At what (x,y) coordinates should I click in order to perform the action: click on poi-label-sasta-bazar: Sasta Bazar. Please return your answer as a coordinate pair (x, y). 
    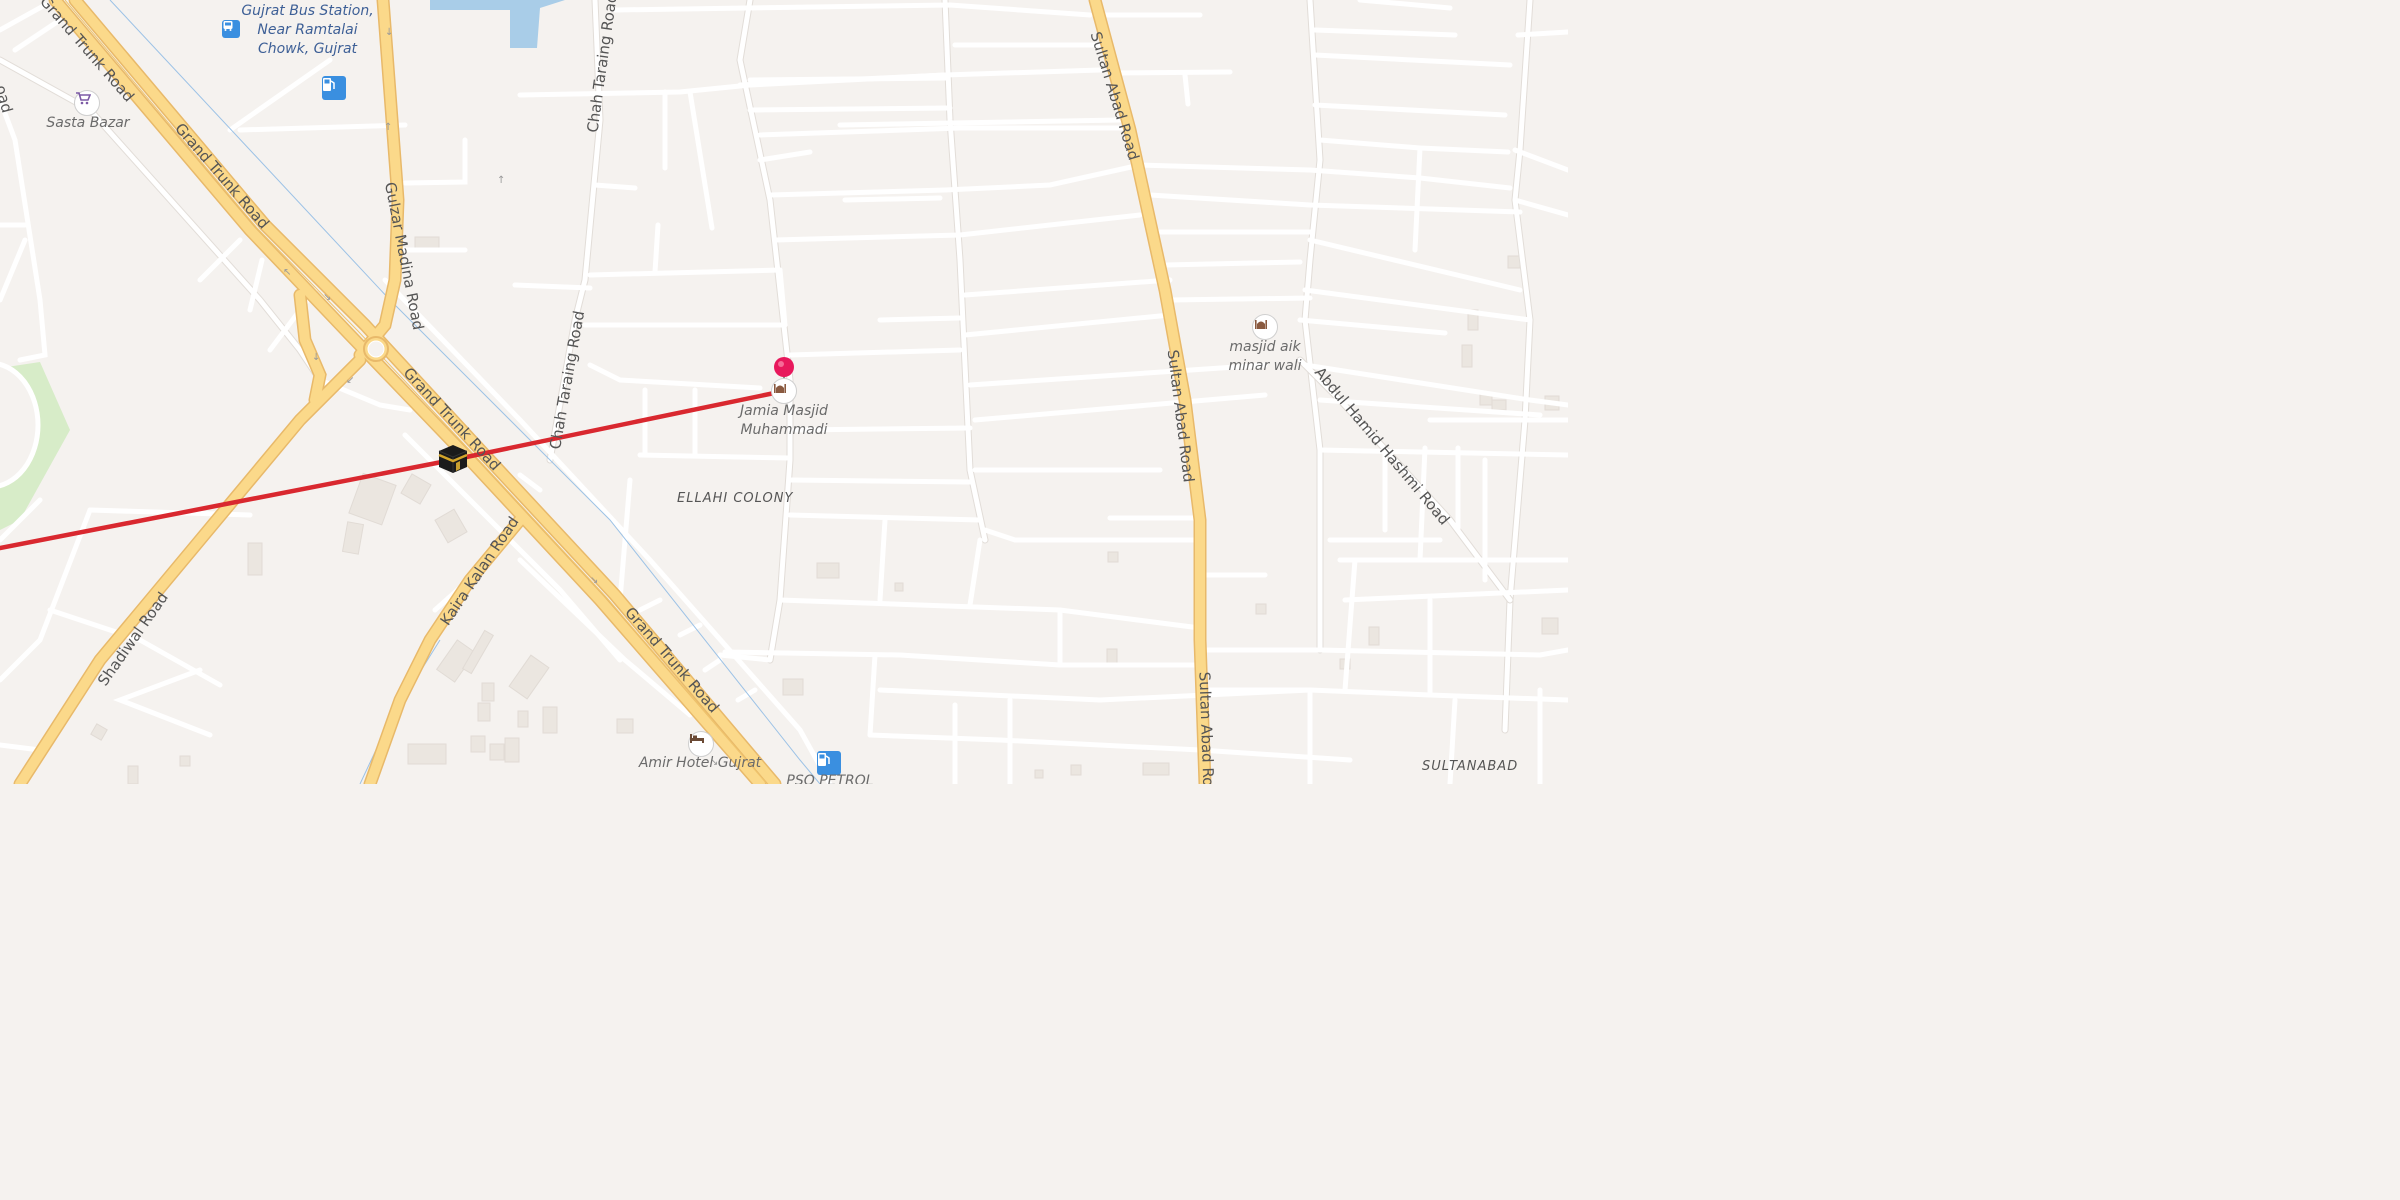
    Looking at the image, I should click on (88, 123).